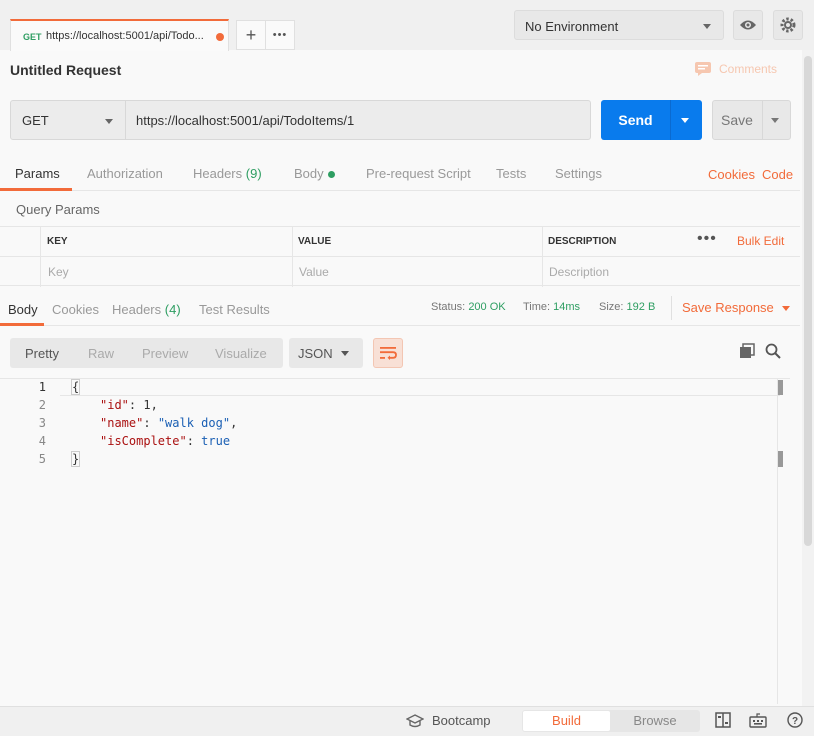 Image resolution: width=814 pixels, height=736 pixels. I want to click on tab-actions: + •••, so click(265, 35).